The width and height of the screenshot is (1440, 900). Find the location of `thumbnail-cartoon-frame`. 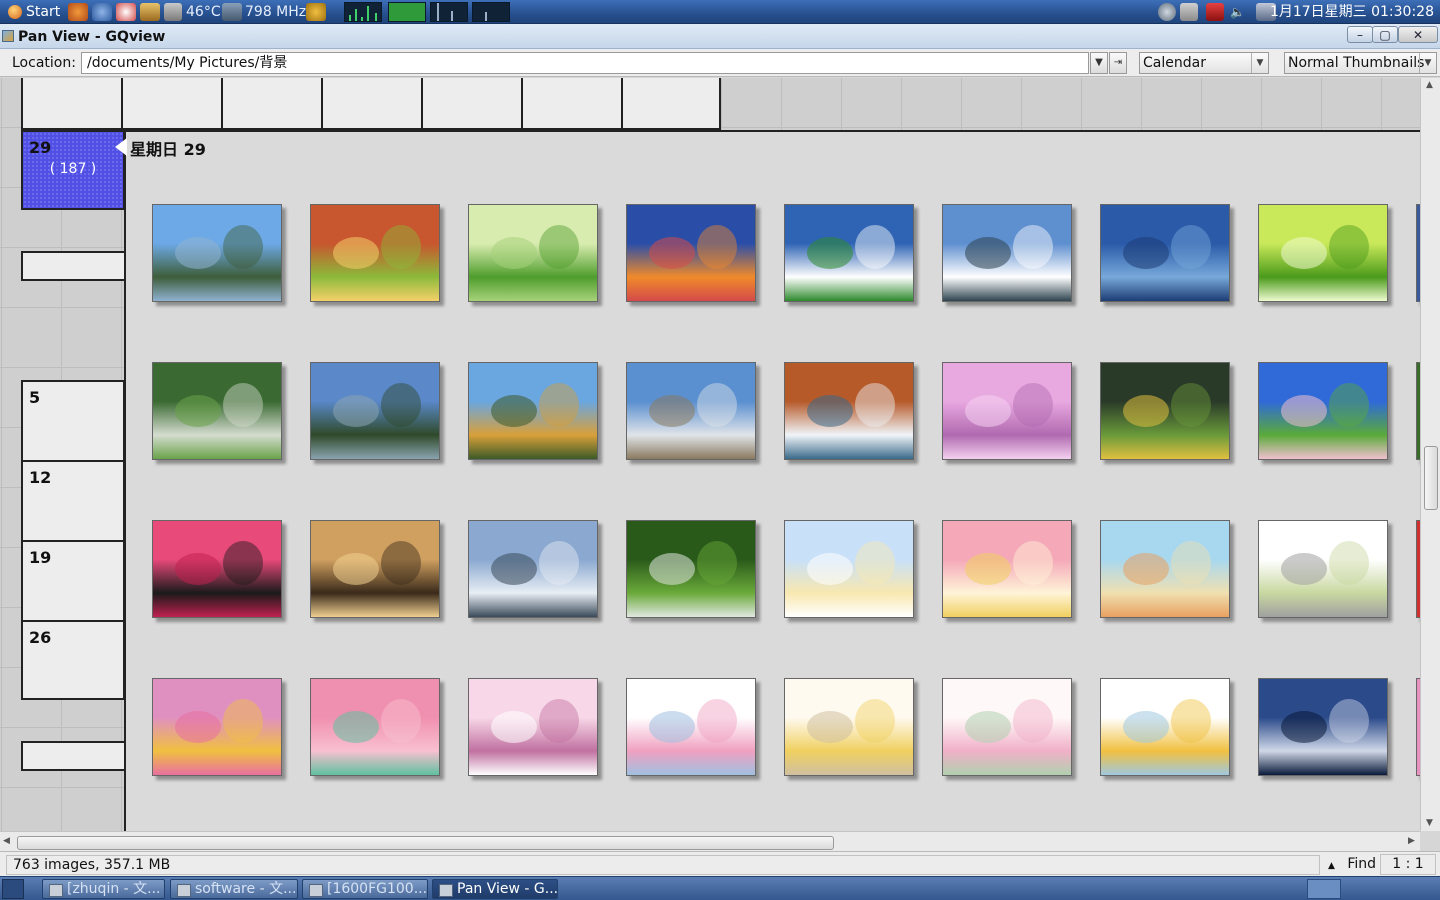

thumbnail-cartoon-frame is located at coordinates (1165, 727).